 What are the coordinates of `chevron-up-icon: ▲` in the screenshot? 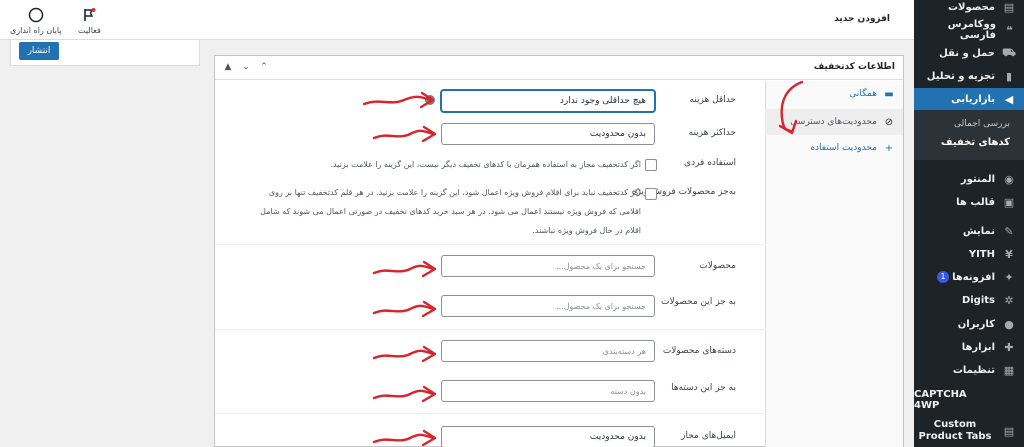 It's located at (228, 67).